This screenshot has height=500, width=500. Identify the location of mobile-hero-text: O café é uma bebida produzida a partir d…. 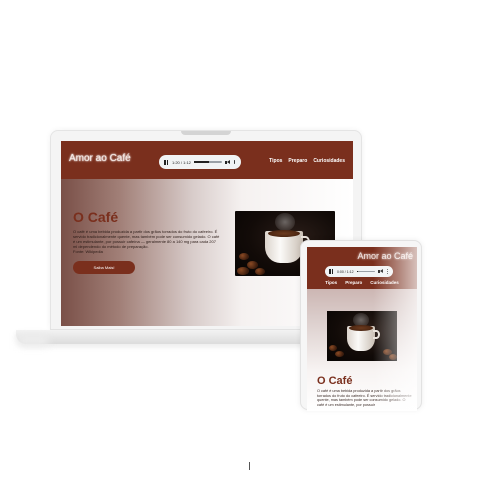
(364, 398).